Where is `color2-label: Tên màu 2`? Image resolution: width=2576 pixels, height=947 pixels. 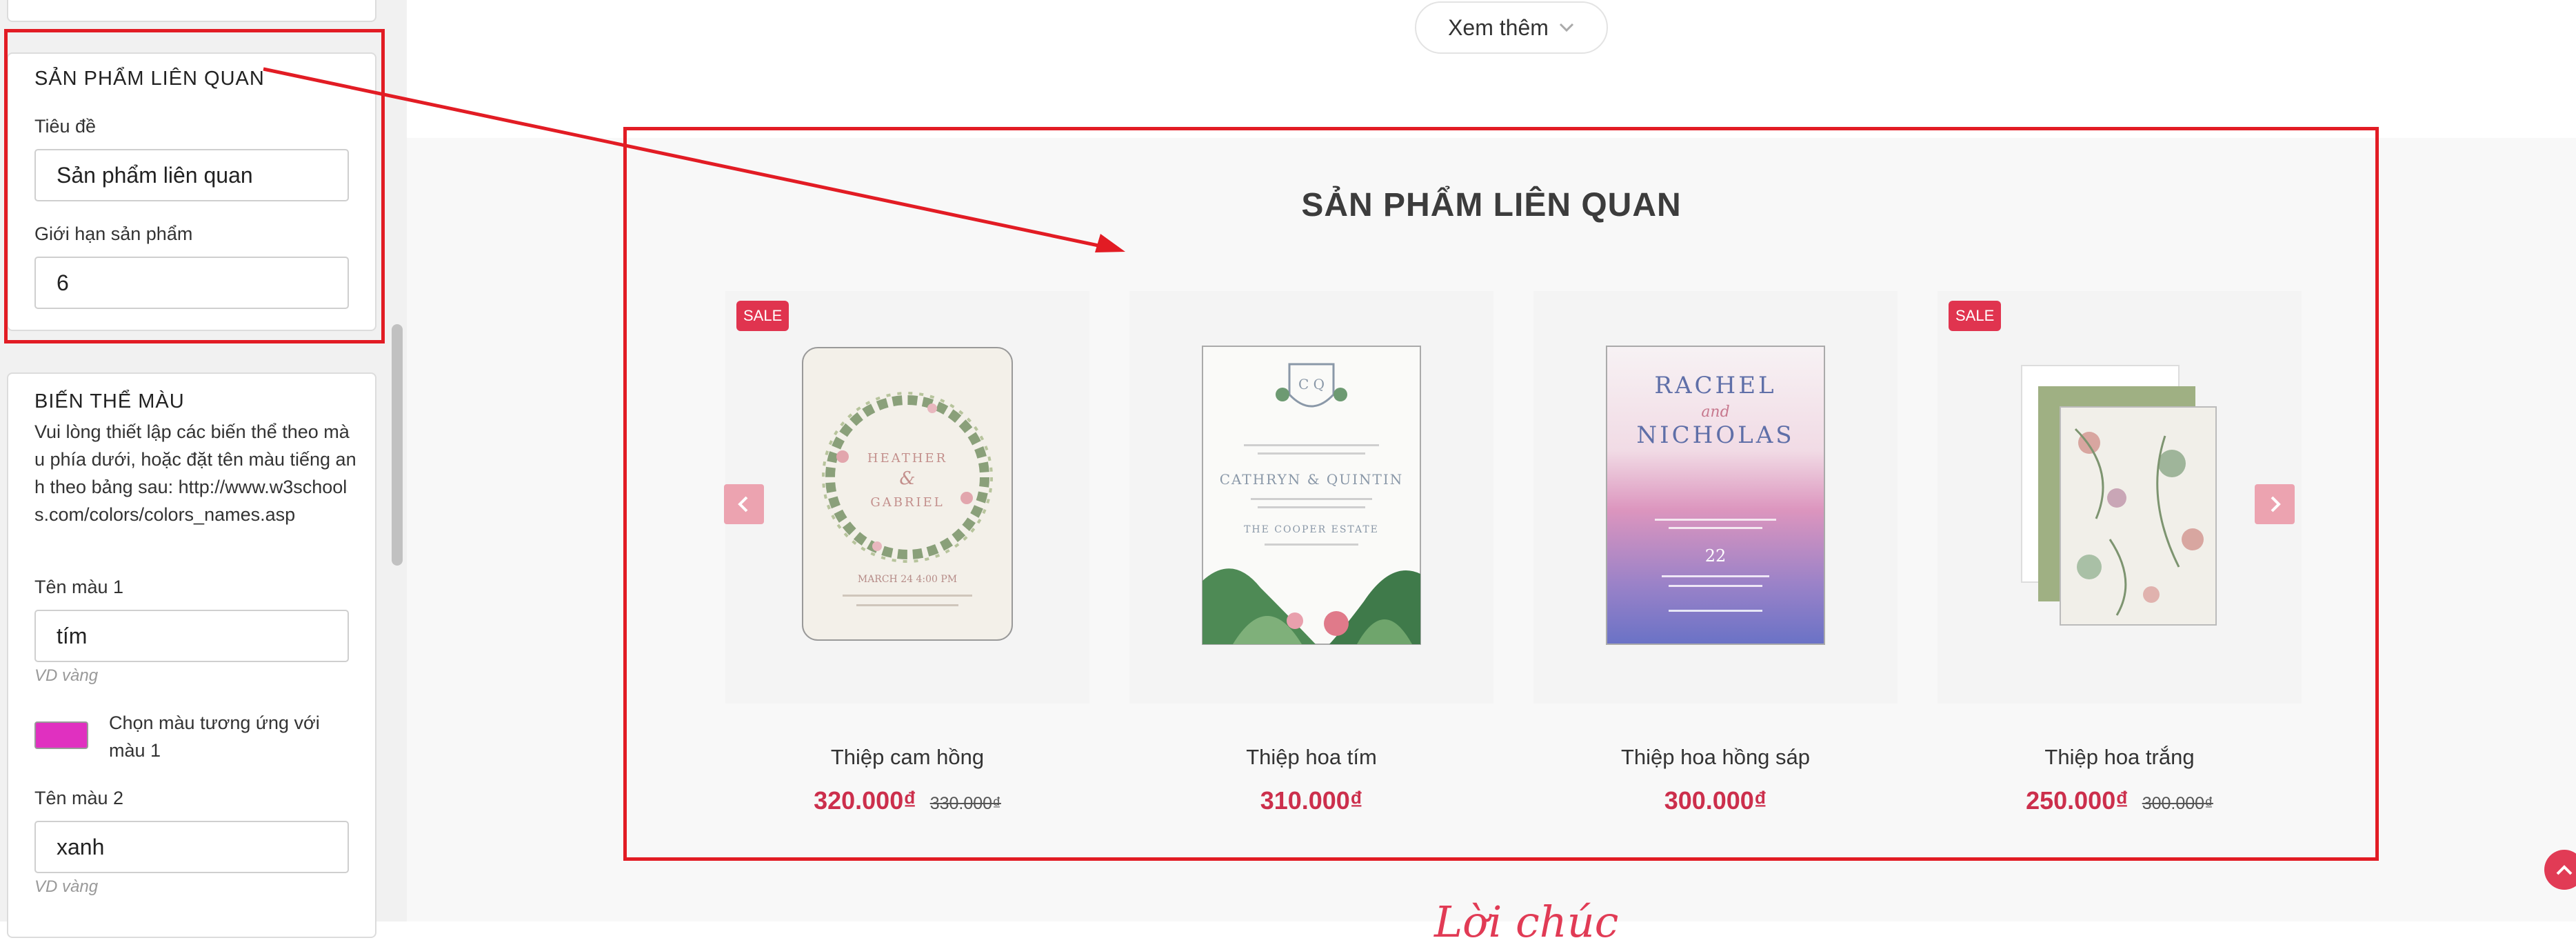
color2-label: Tên màu 2 is located at coordinates (79, 798).